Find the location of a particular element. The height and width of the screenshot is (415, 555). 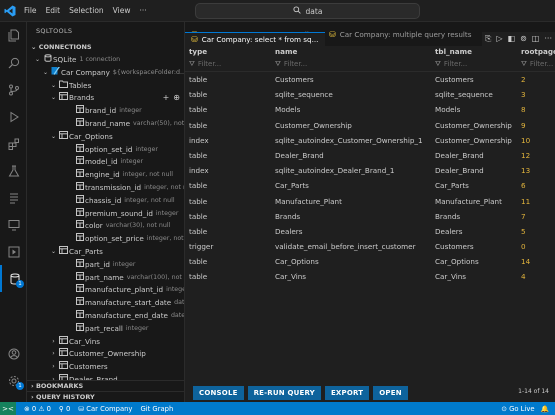

search-icon is located at coordinates (13, 62).